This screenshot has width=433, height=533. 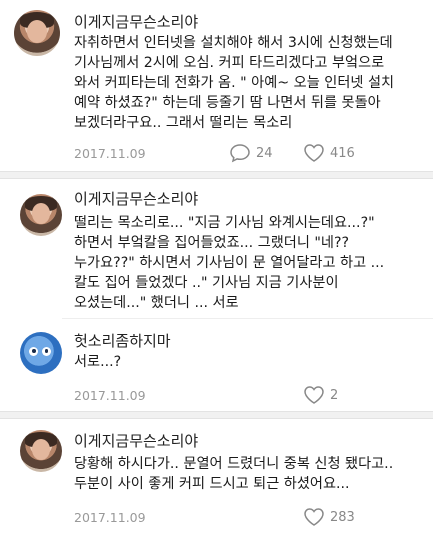 I want to click on like-button: 2, so click(x=320, y=395).